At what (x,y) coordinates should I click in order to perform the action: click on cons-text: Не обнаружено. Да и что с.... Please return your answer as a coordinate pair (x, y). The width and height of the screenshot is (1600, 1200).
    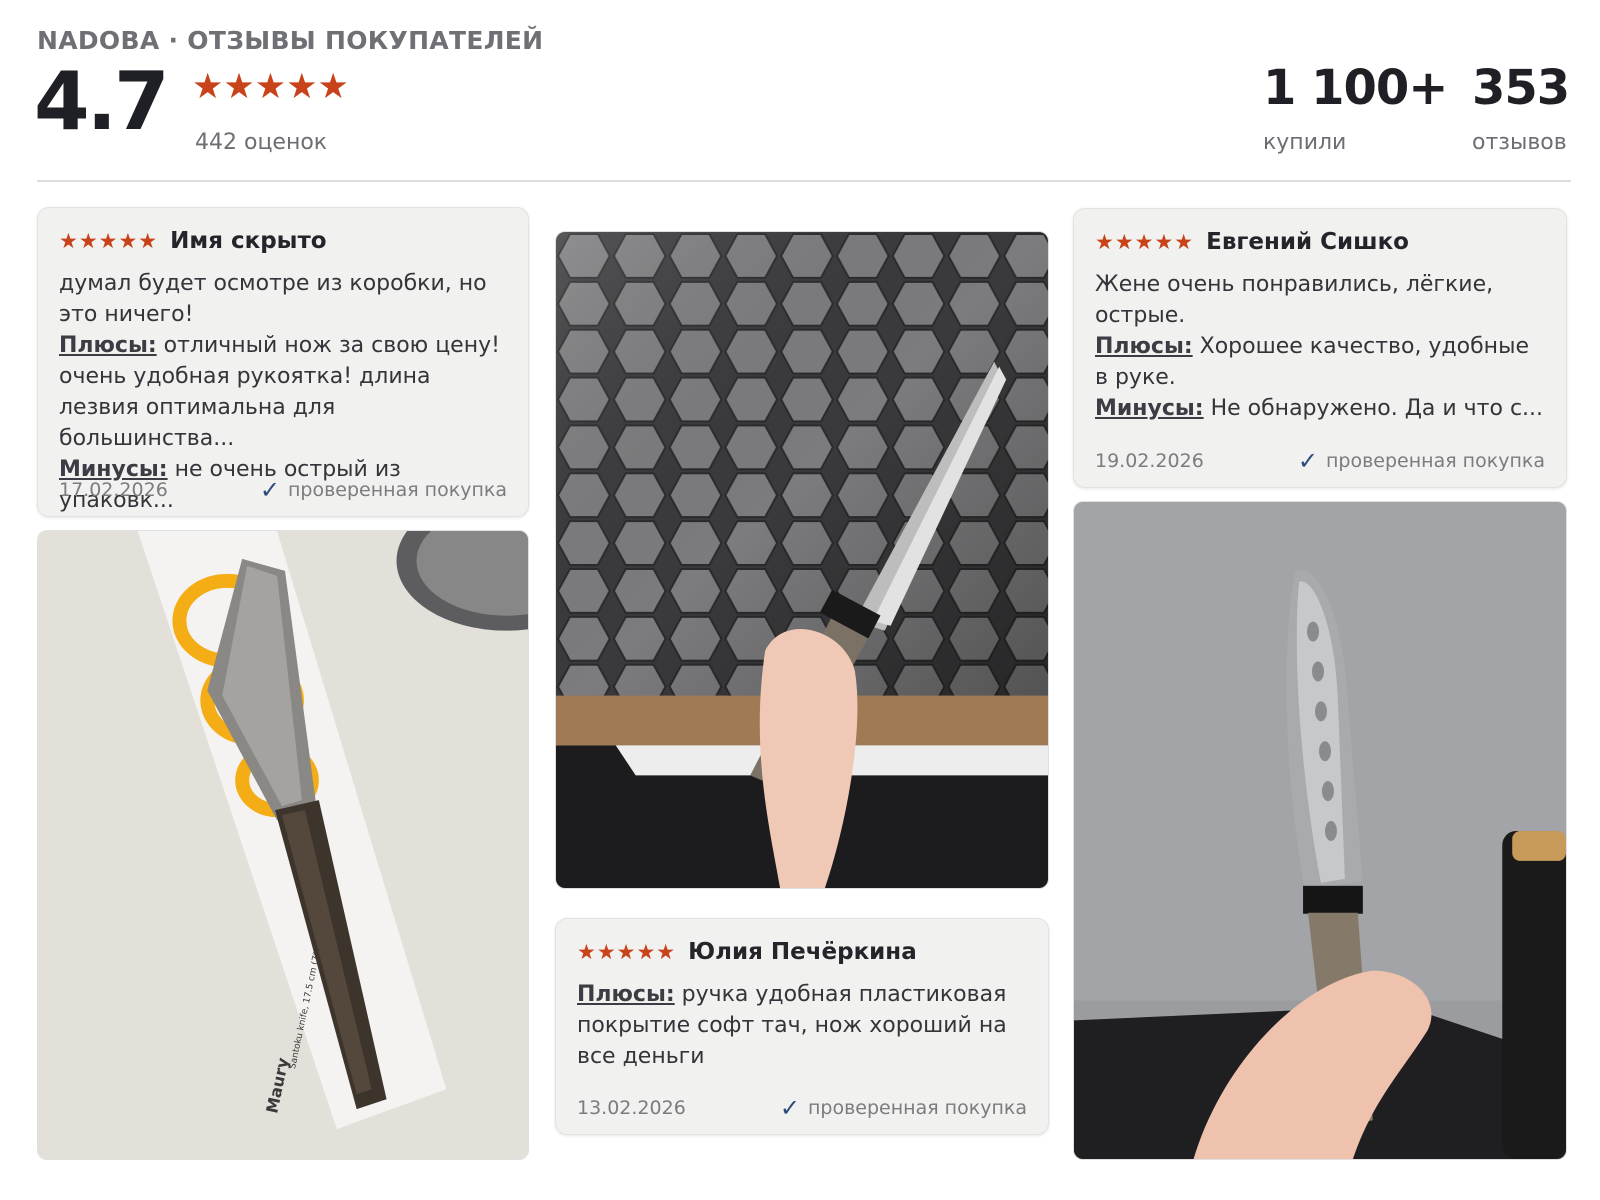
    Looking at the image, I should click on (1373, 408).